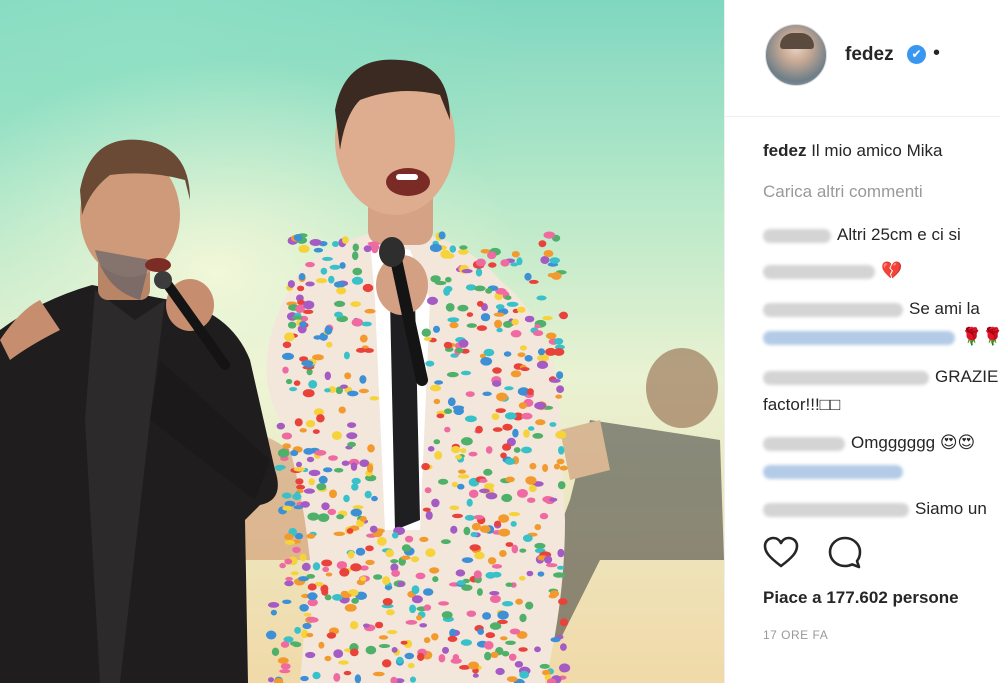  What do you see at coordinates (796, 55) in the screenshot?
I see `avatar` at bounding box center [796, 55].